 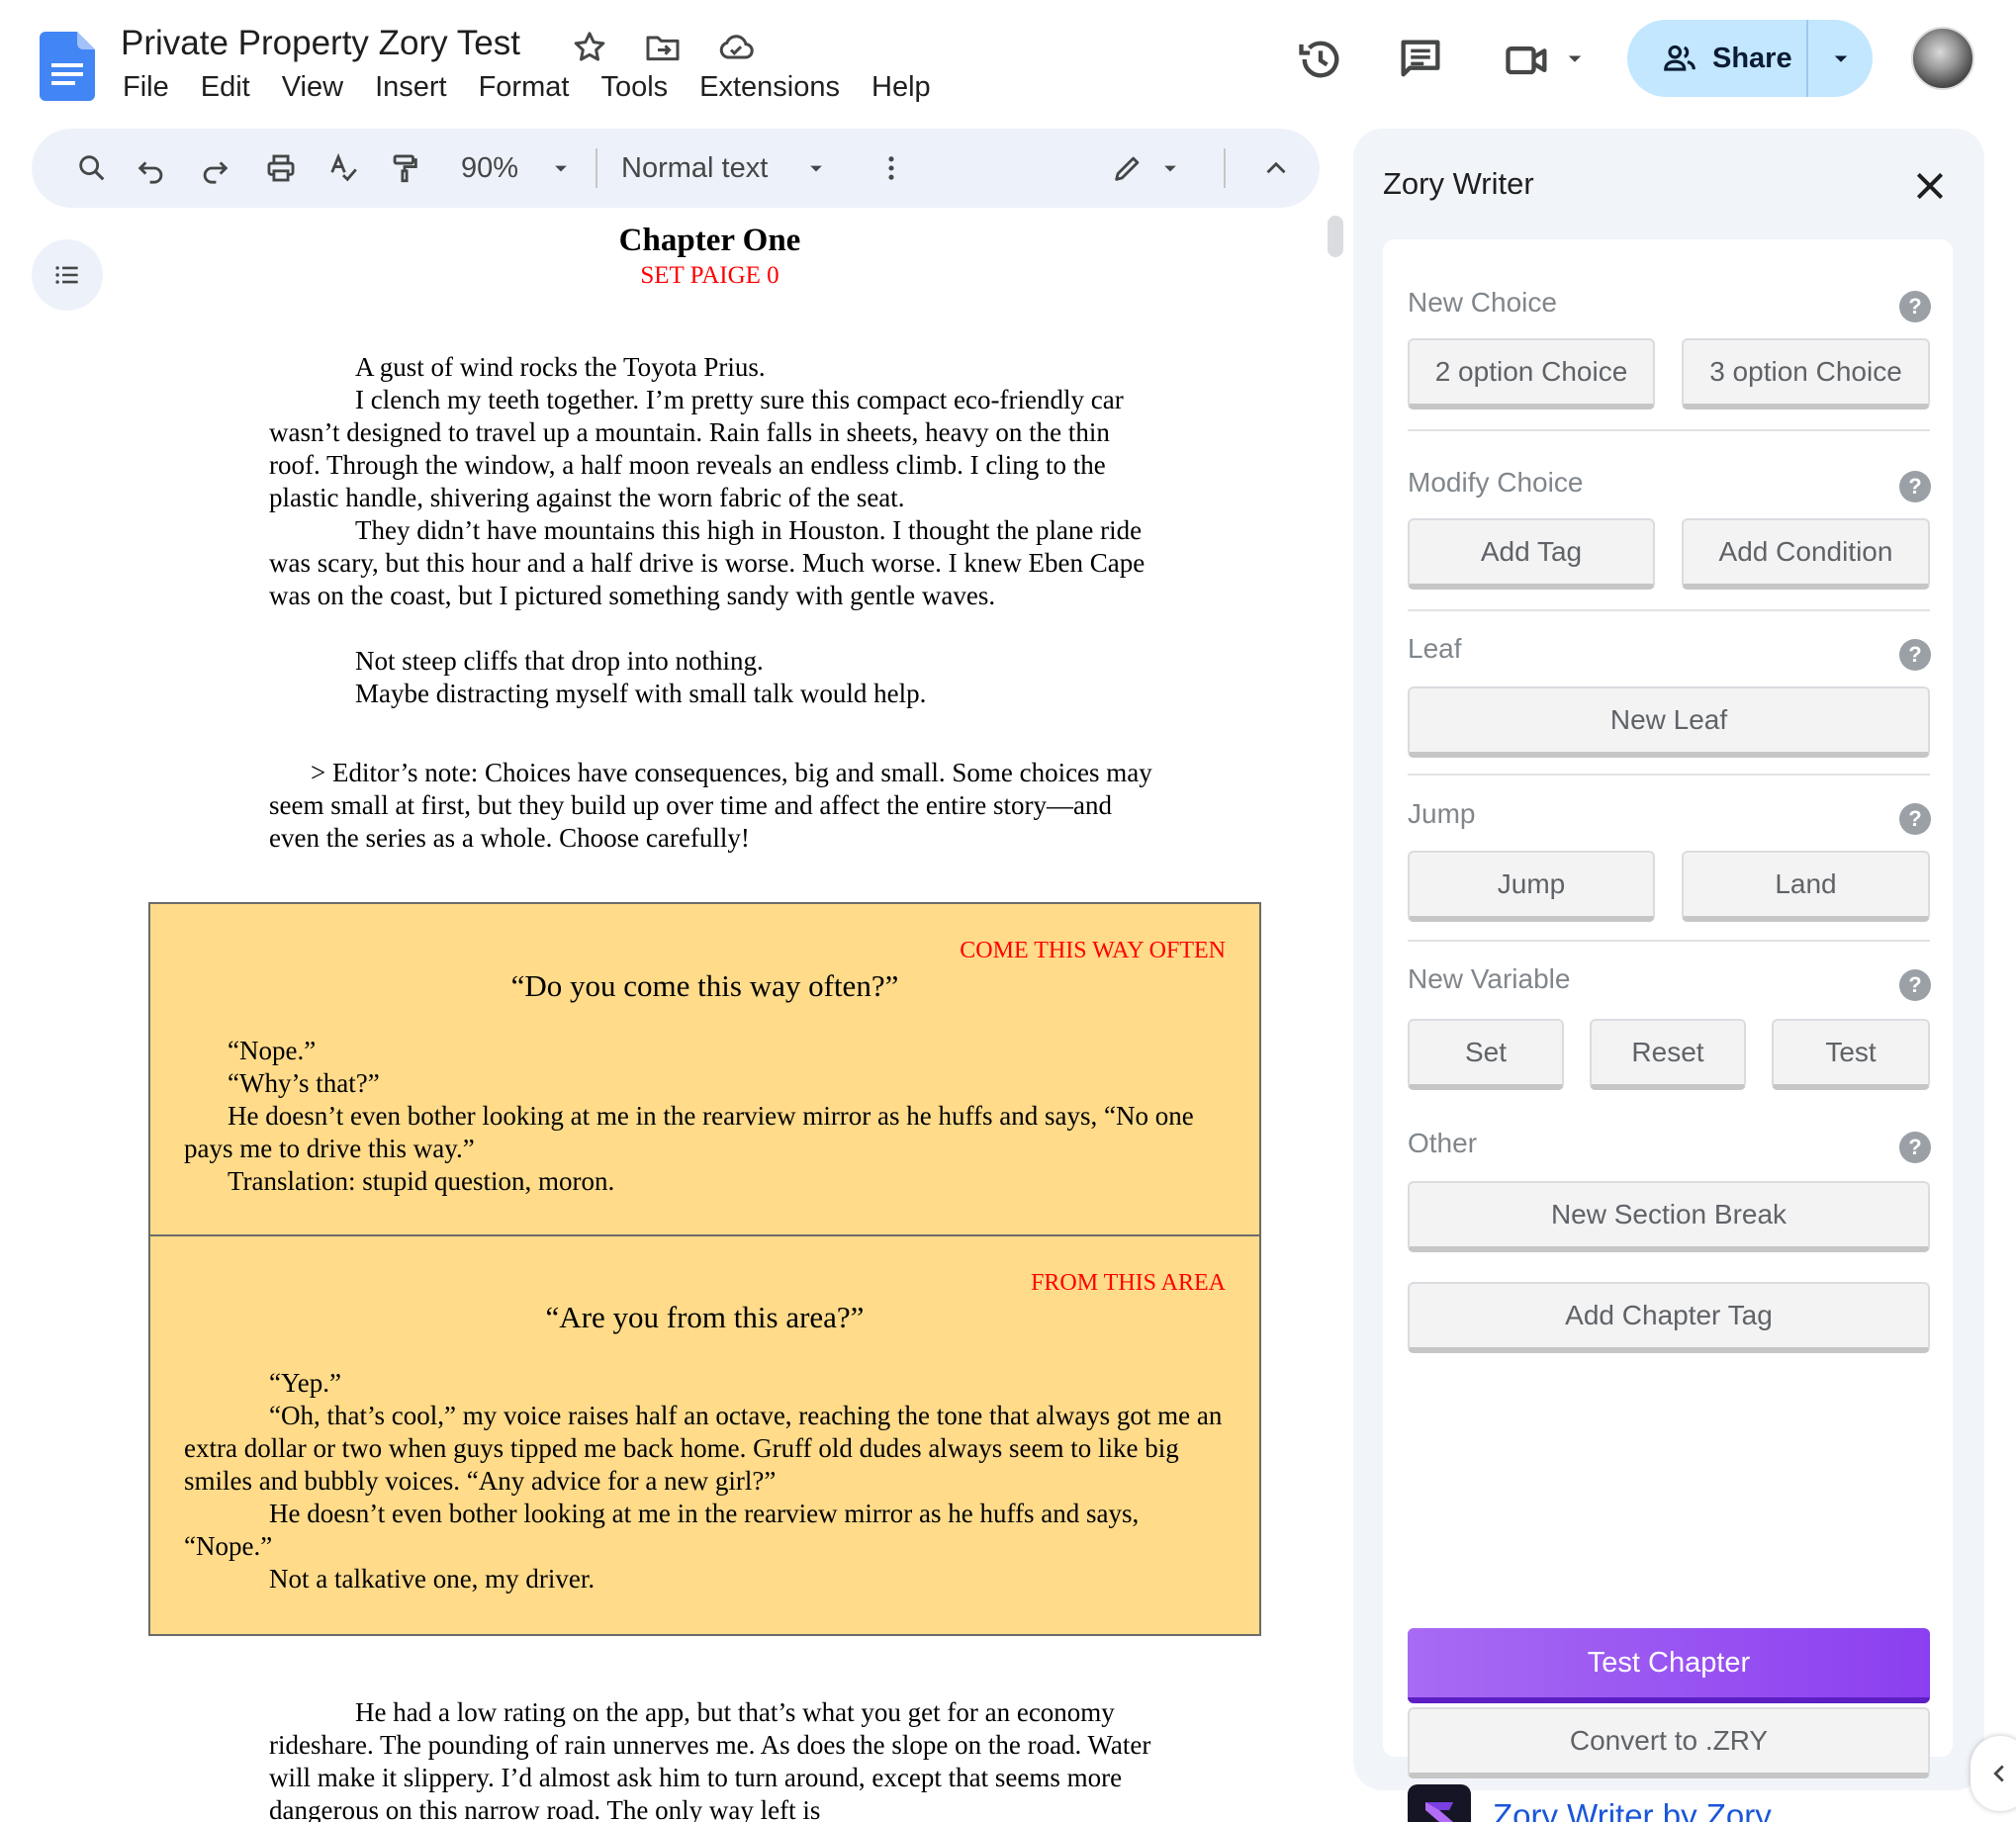 I want to click on meet-icon, so click(x=1527, y=59).